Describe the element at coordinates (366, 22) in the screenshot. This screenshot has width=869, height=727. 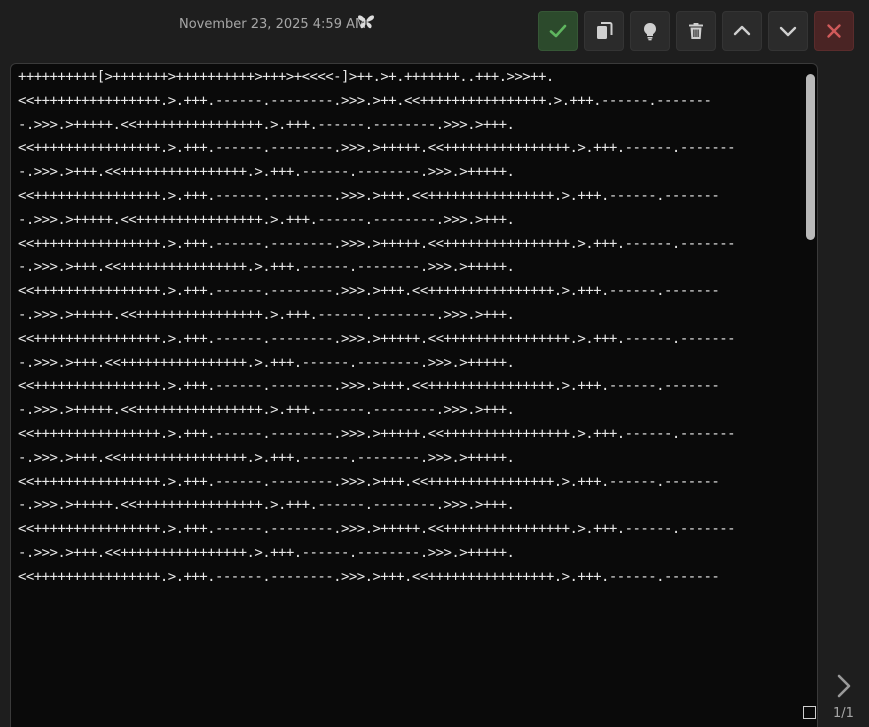
I see `butterfly-icon` at that location.